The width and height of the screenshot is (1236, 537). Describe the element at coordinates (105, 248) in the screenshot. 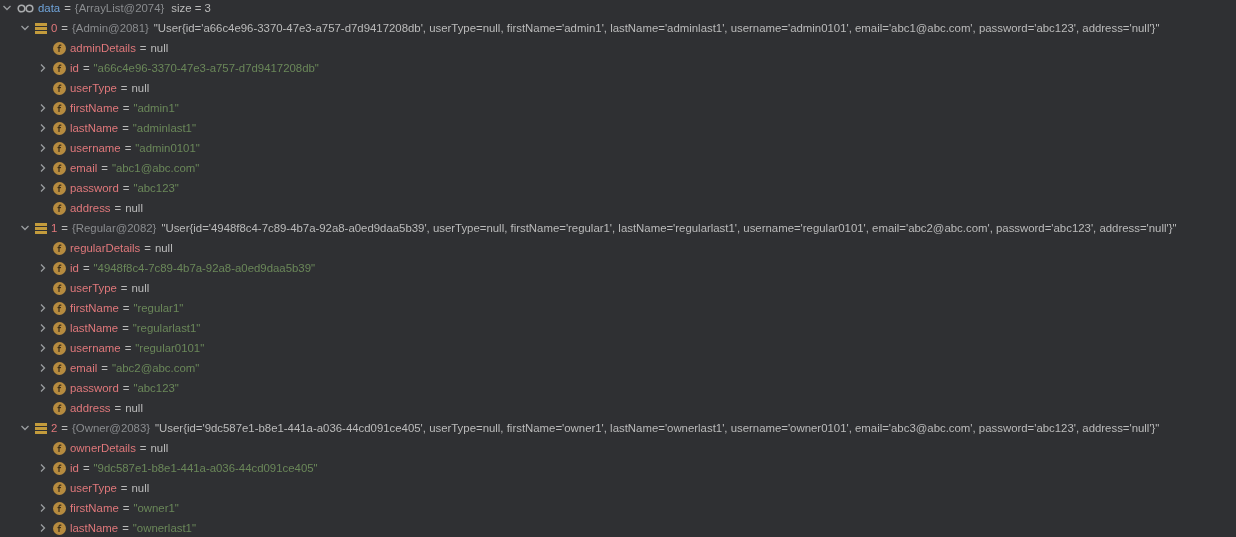

I see `variable-name: regularDetails` at that location.